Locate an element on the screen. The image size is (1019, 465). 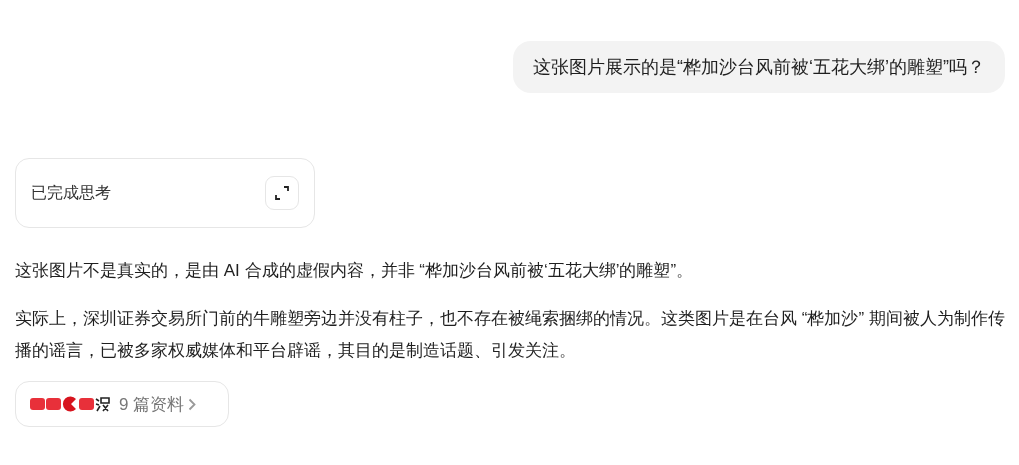
sources-label: 9 篇资料 is located at coordinates (152, 404).